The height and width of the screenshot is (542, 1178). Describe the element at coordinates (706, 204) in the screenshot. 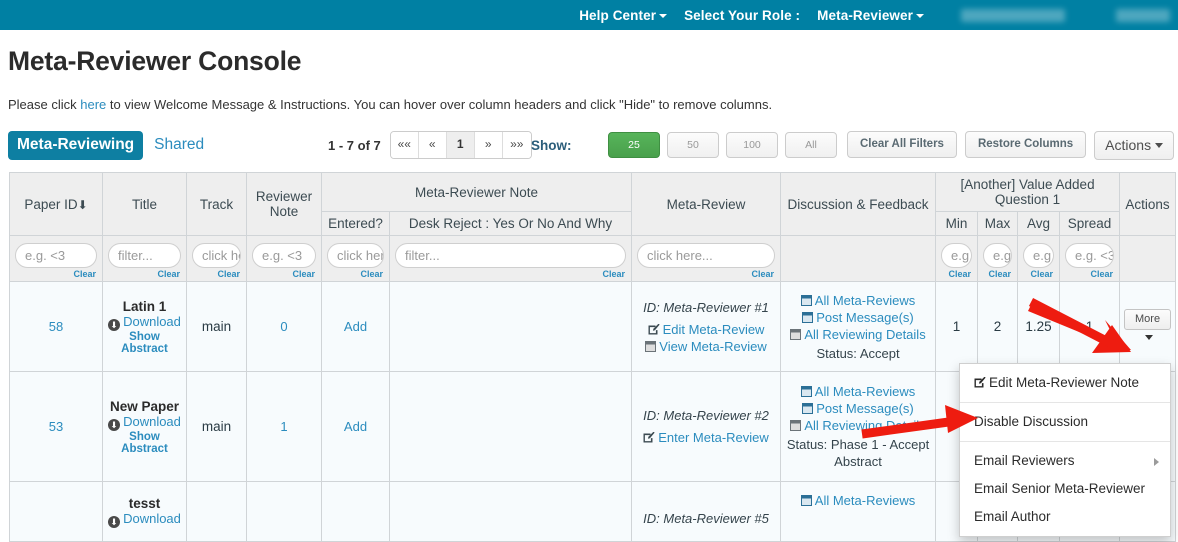

I see `col-meta-review: Meta-Review` at that location.